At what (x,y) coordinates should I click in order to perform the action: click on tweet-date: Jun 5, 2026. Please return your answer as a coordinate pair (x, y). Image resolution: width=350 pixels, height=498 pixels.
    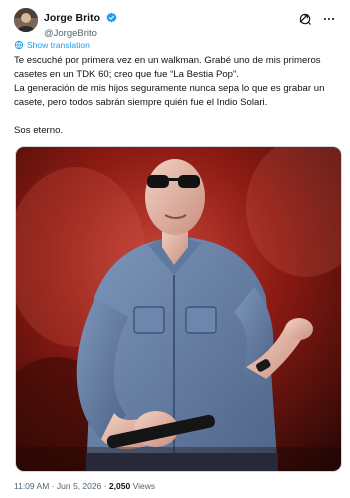
    Looking at the image, I should click on (79, 486).